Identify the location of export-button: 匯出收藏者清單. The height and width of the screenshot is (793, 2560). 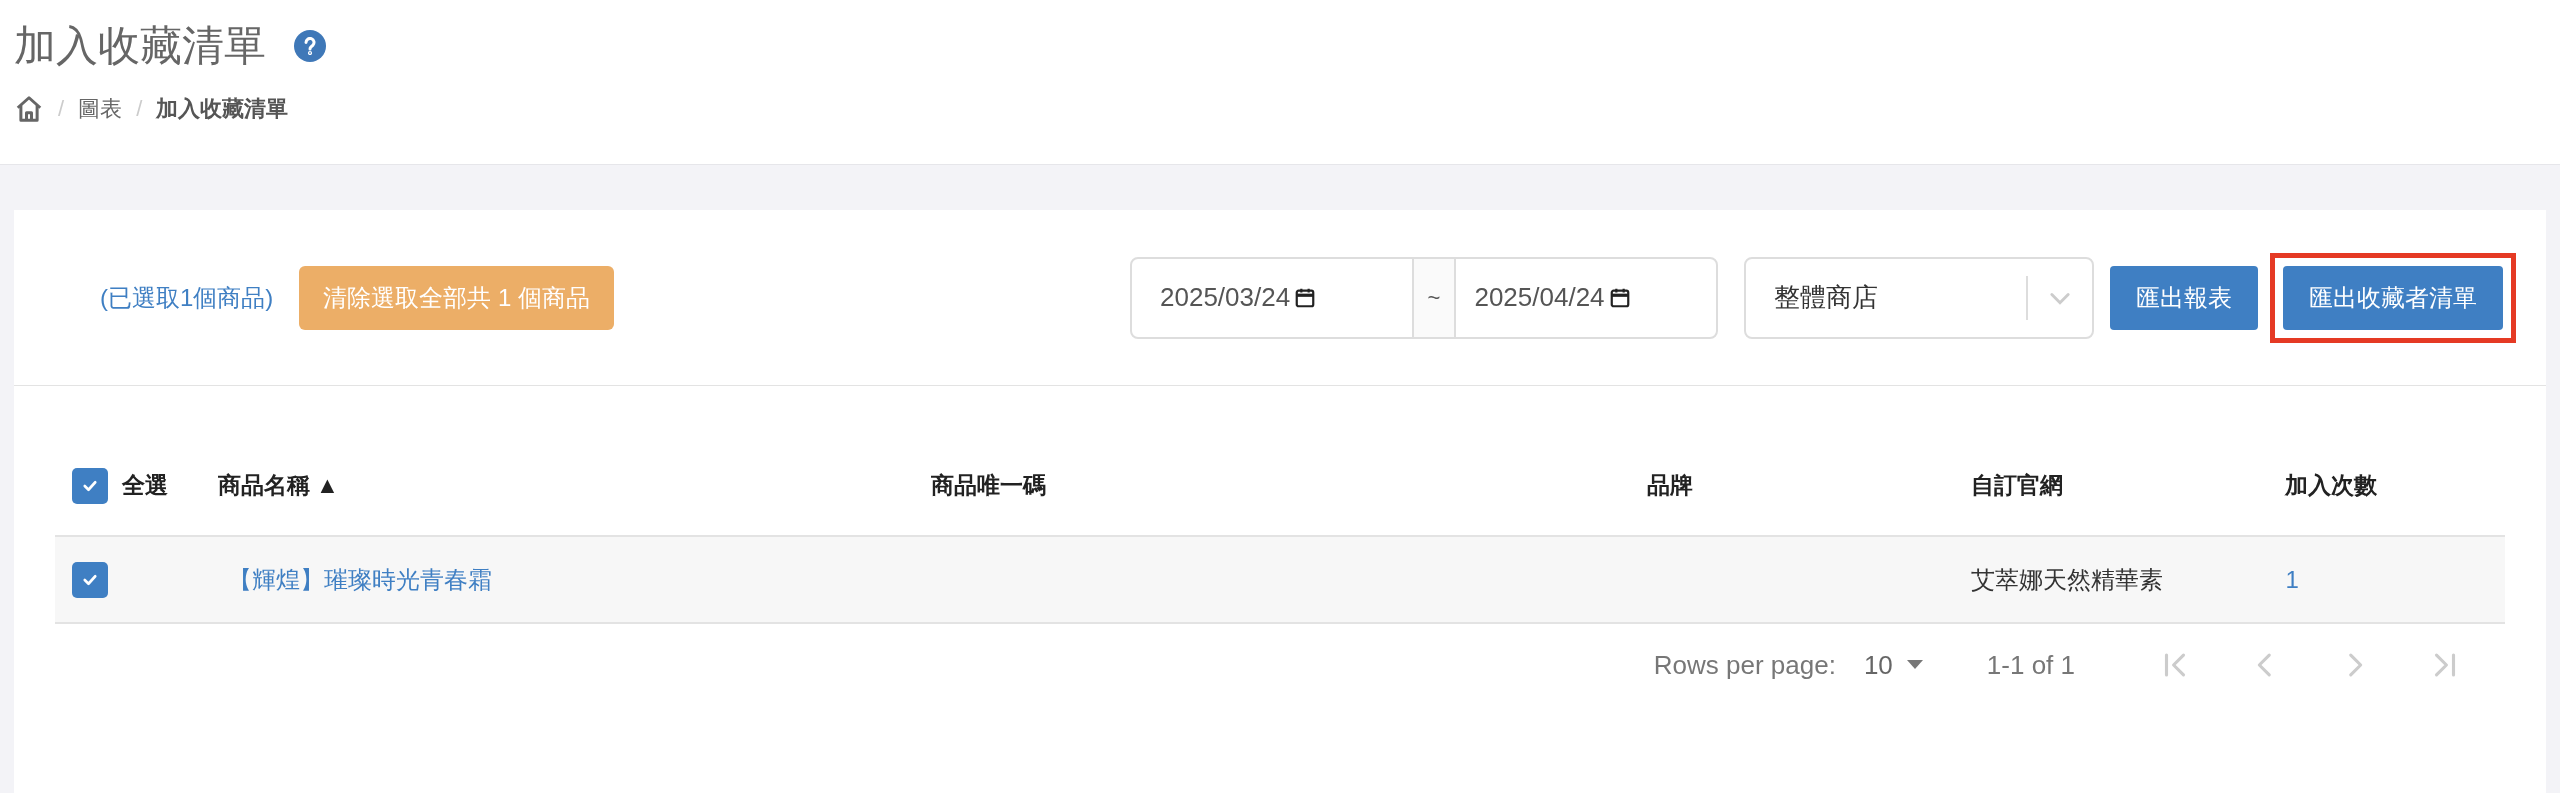
(2393, 297).